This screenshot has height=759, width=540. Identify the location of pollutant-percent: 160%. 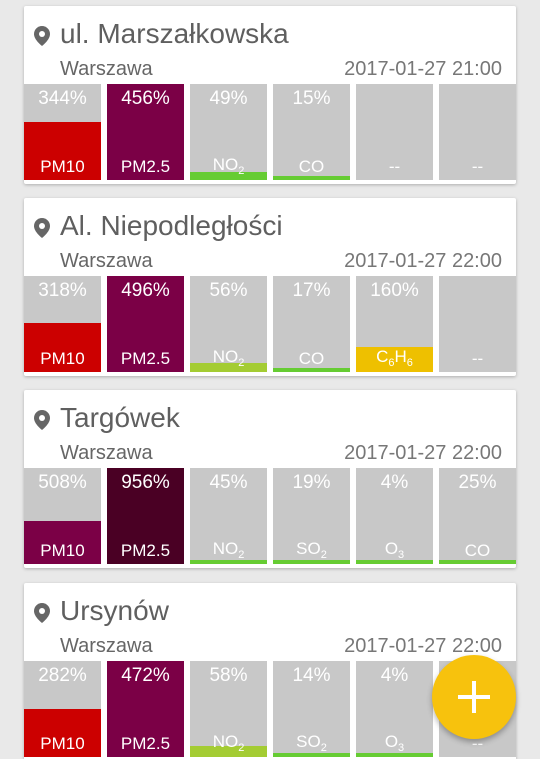
(394, 290).